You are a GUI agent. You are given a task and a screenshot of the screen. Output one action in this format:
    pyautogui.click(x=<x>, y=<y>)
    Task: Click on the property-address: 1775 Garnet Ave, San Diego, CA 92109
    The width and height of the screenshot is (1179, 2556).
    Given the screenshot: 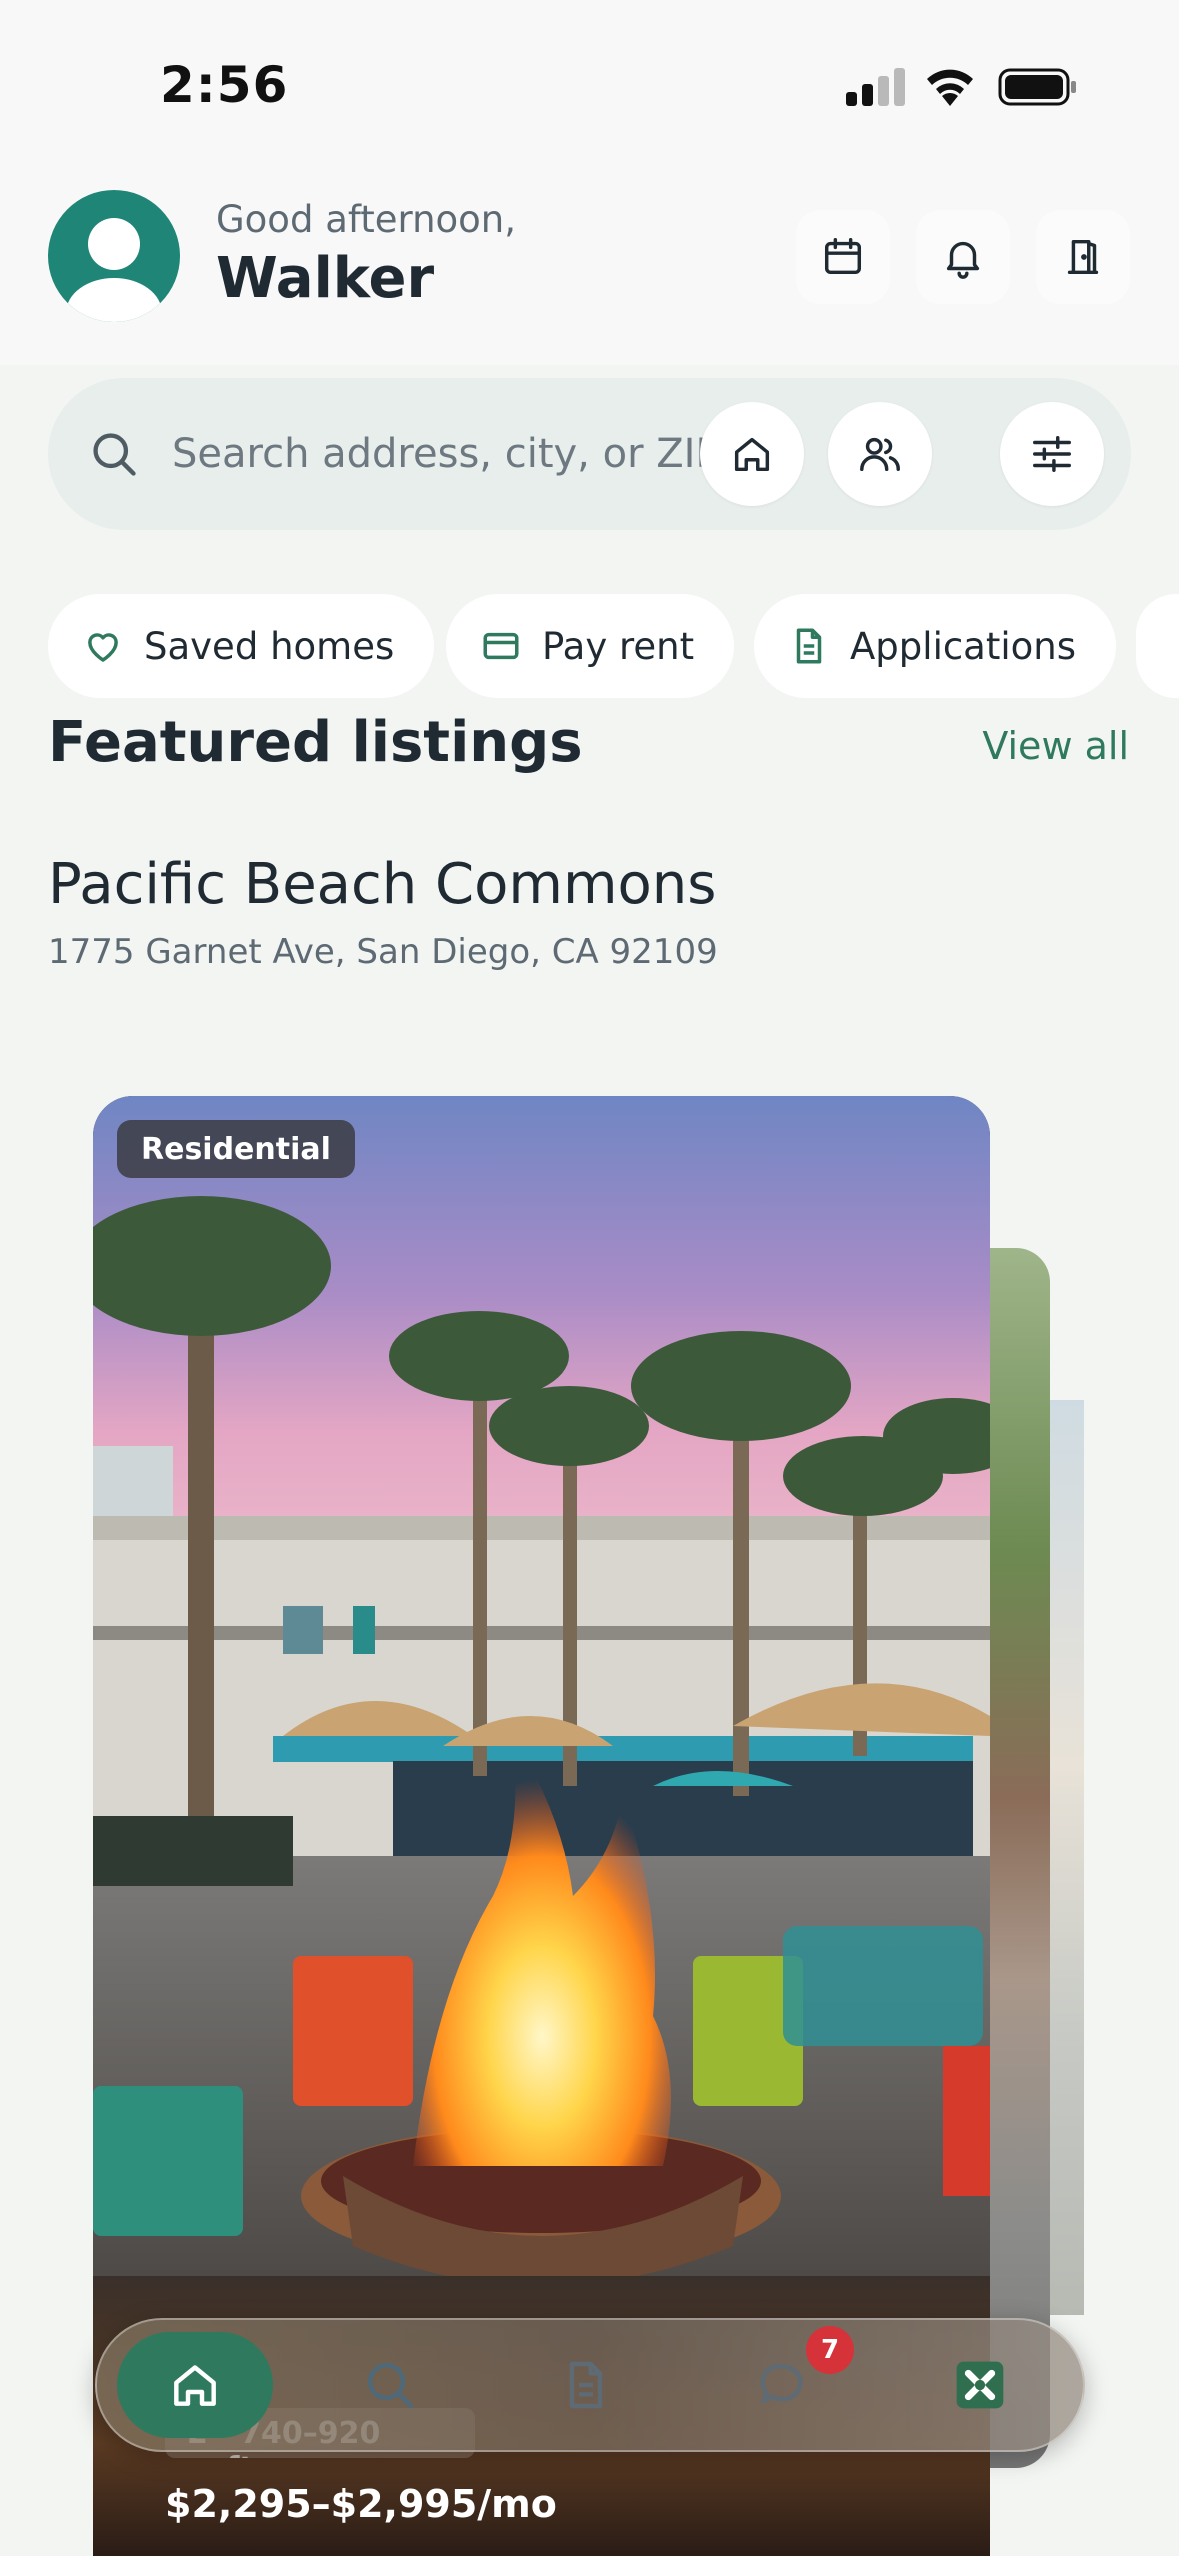 What is the action you would take?
    pyautogui.click(x=383, y=952)
    